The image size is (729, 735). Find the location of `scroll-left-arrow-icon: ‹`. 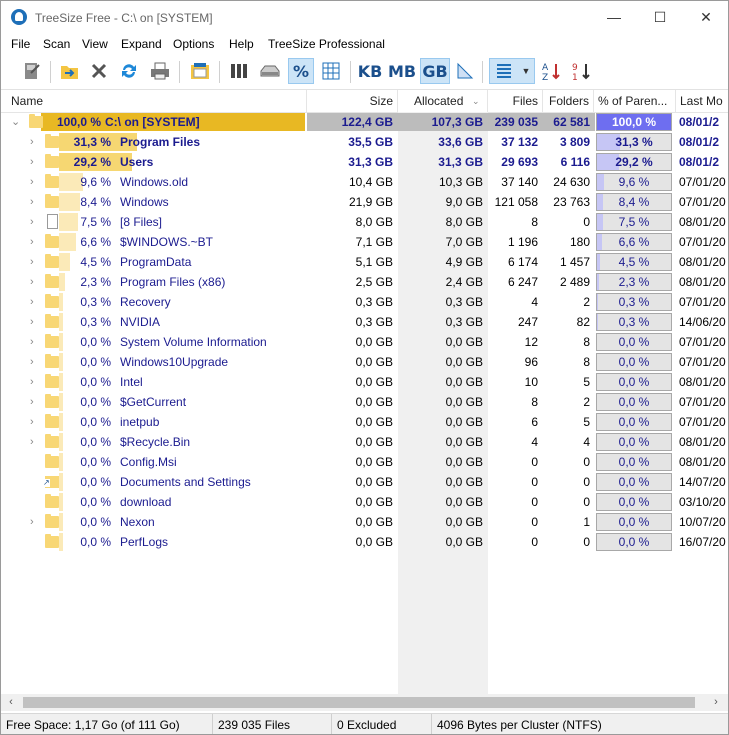

scroll-left-arrow-icon: ‹ is located at coordinates (11, 702).